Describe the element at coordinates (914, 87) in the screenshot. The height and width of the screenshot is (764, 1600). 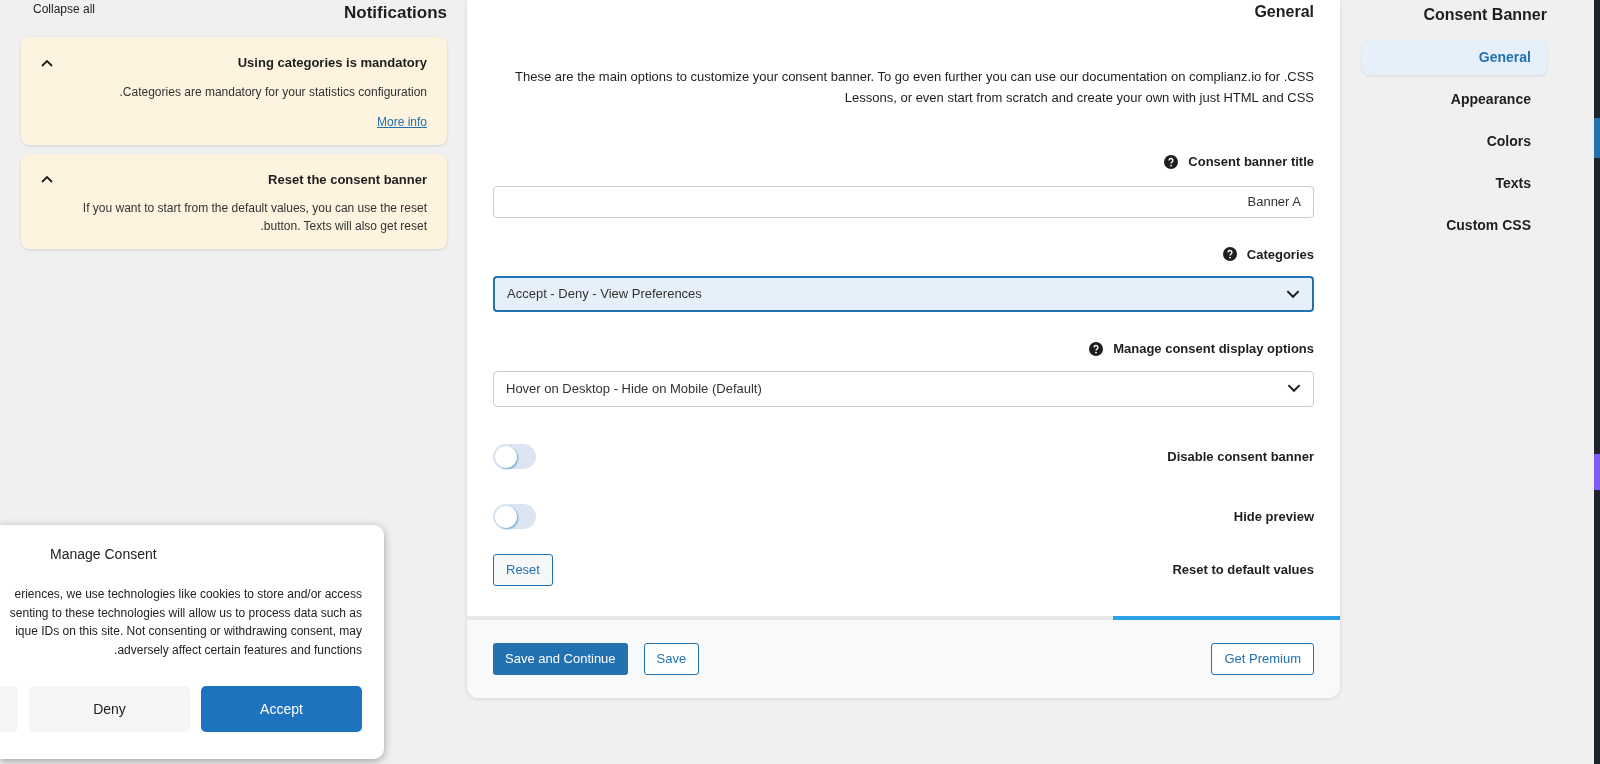
I see `intro-text: These are the main options to customize your consent banner. To go even further you can use our documentation on complianz.io for .CSS Lessons, or even start from scratch and create your own with just HTML and CSS` at that location.